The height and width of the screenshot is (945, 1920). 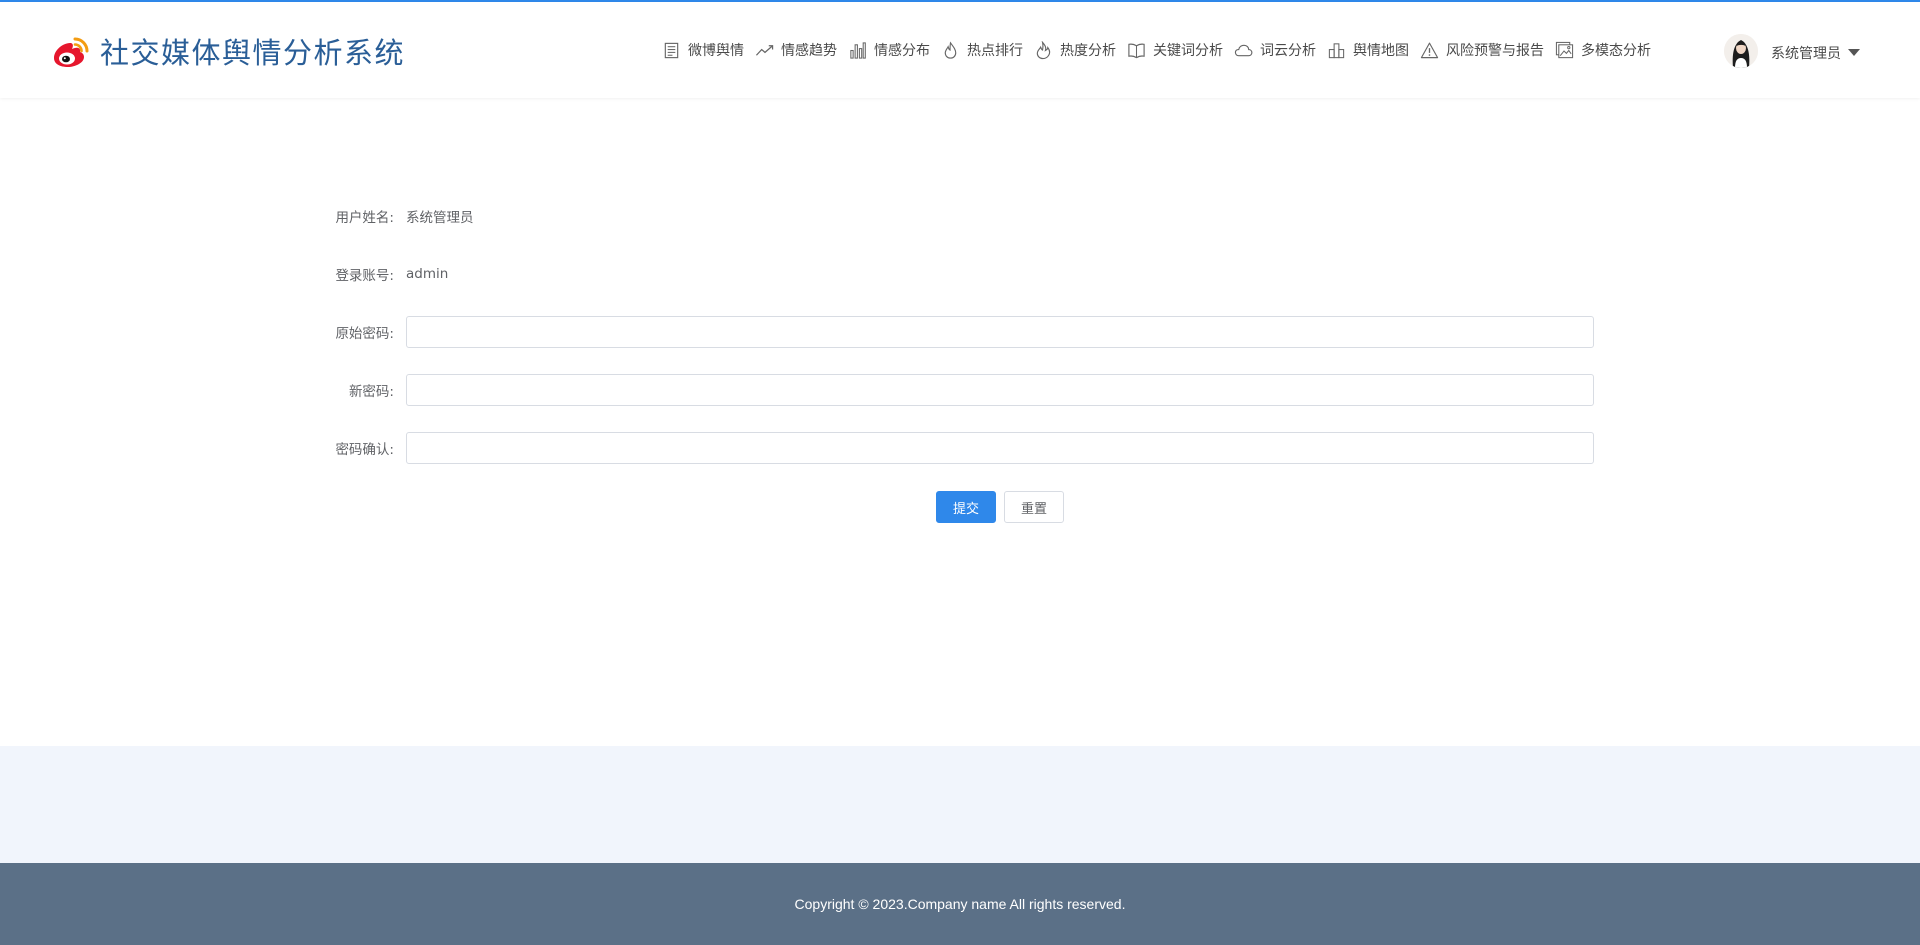 What do you see at coordinates (1854, 52) in the screenshot?
I see `caret-down-icon` at bounding box center [1854, 52].